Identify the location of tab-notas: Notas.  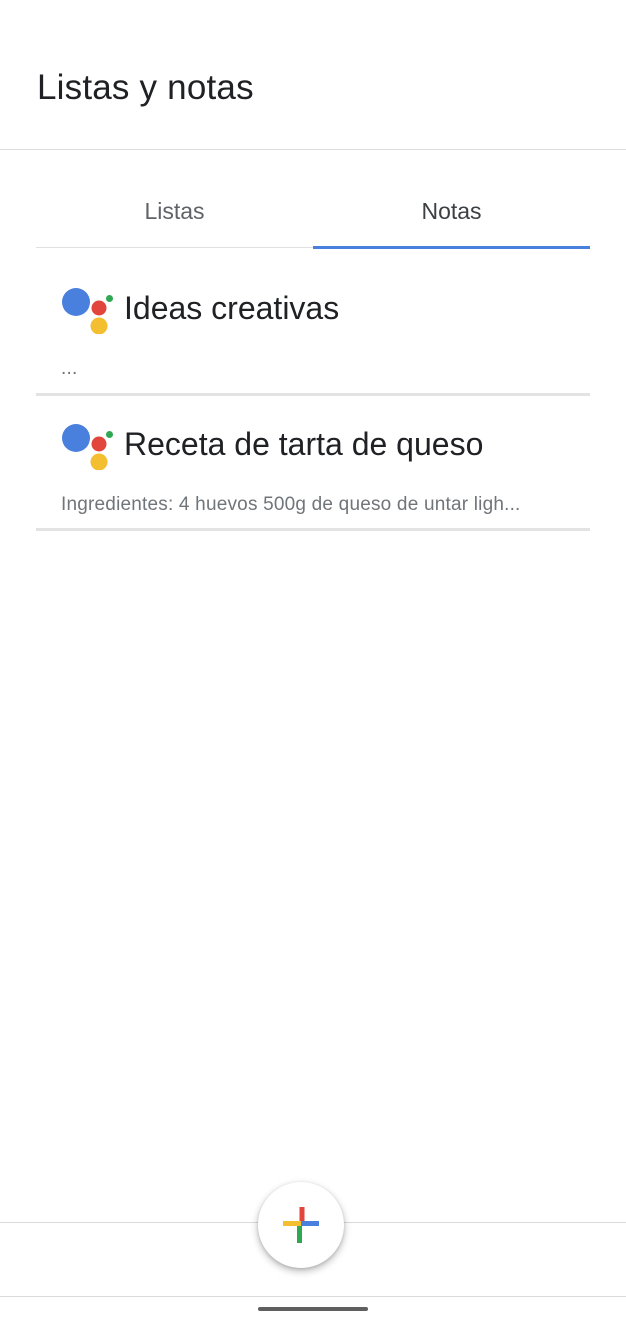
(451, 210).